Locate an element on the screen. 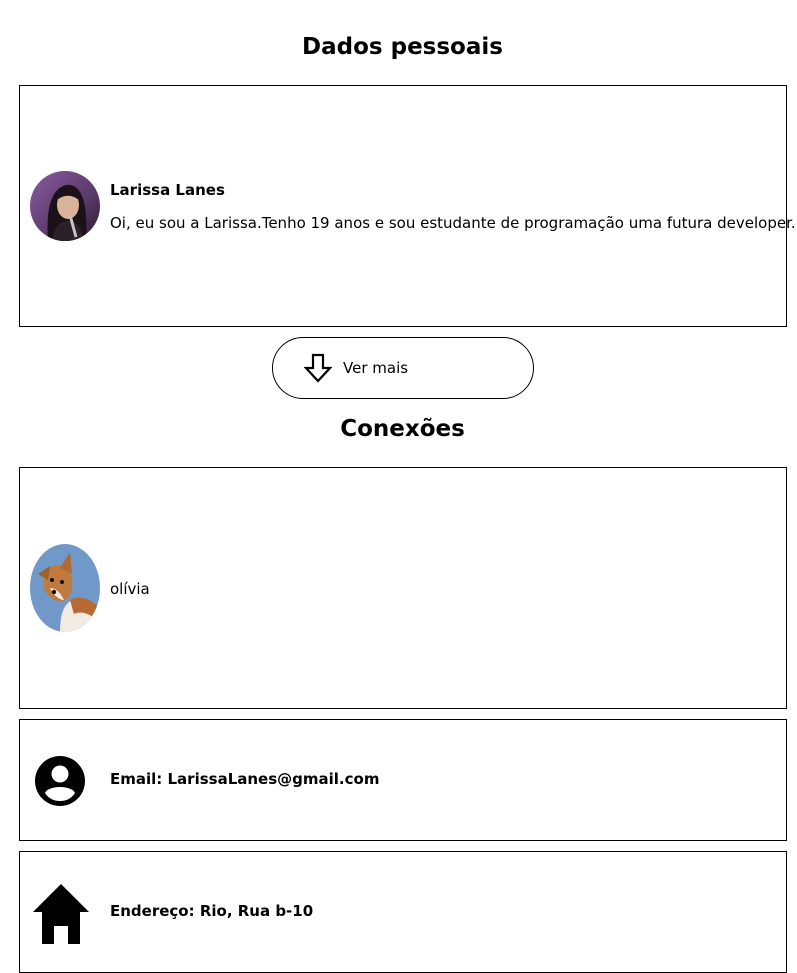 This screenshot has width=797, height=973. account-circle-icon is located at coordinates (60, 783).